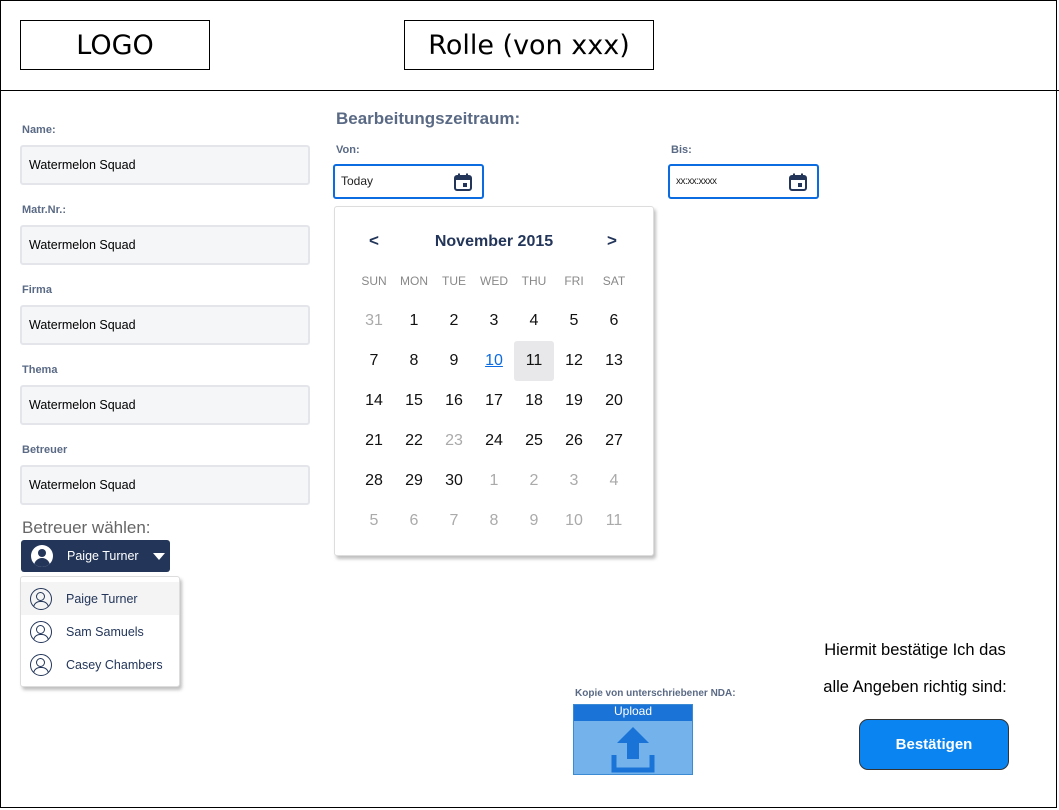 This screenshot has width=1059, height=810. I want to click on calendar-day: 22, so click(414, 441).